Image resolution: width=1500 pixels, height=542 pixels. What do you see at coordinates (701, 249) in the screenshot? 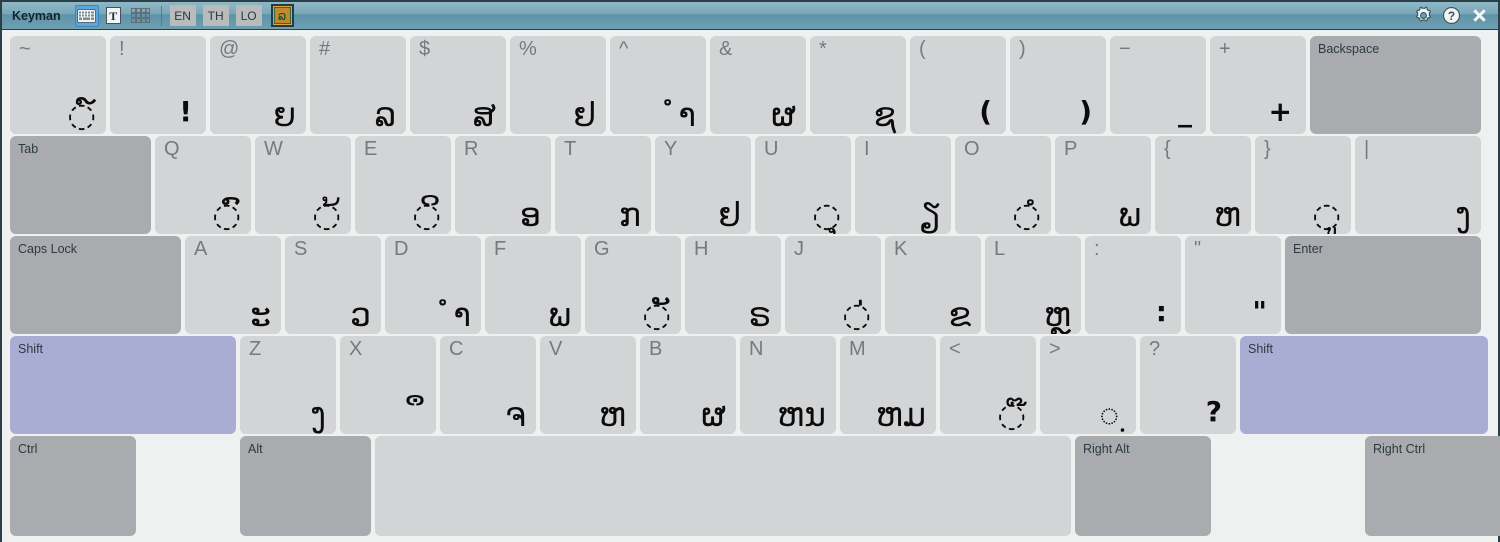
I see `key-h-shift-legend: H` at bounding box center [701, 249].